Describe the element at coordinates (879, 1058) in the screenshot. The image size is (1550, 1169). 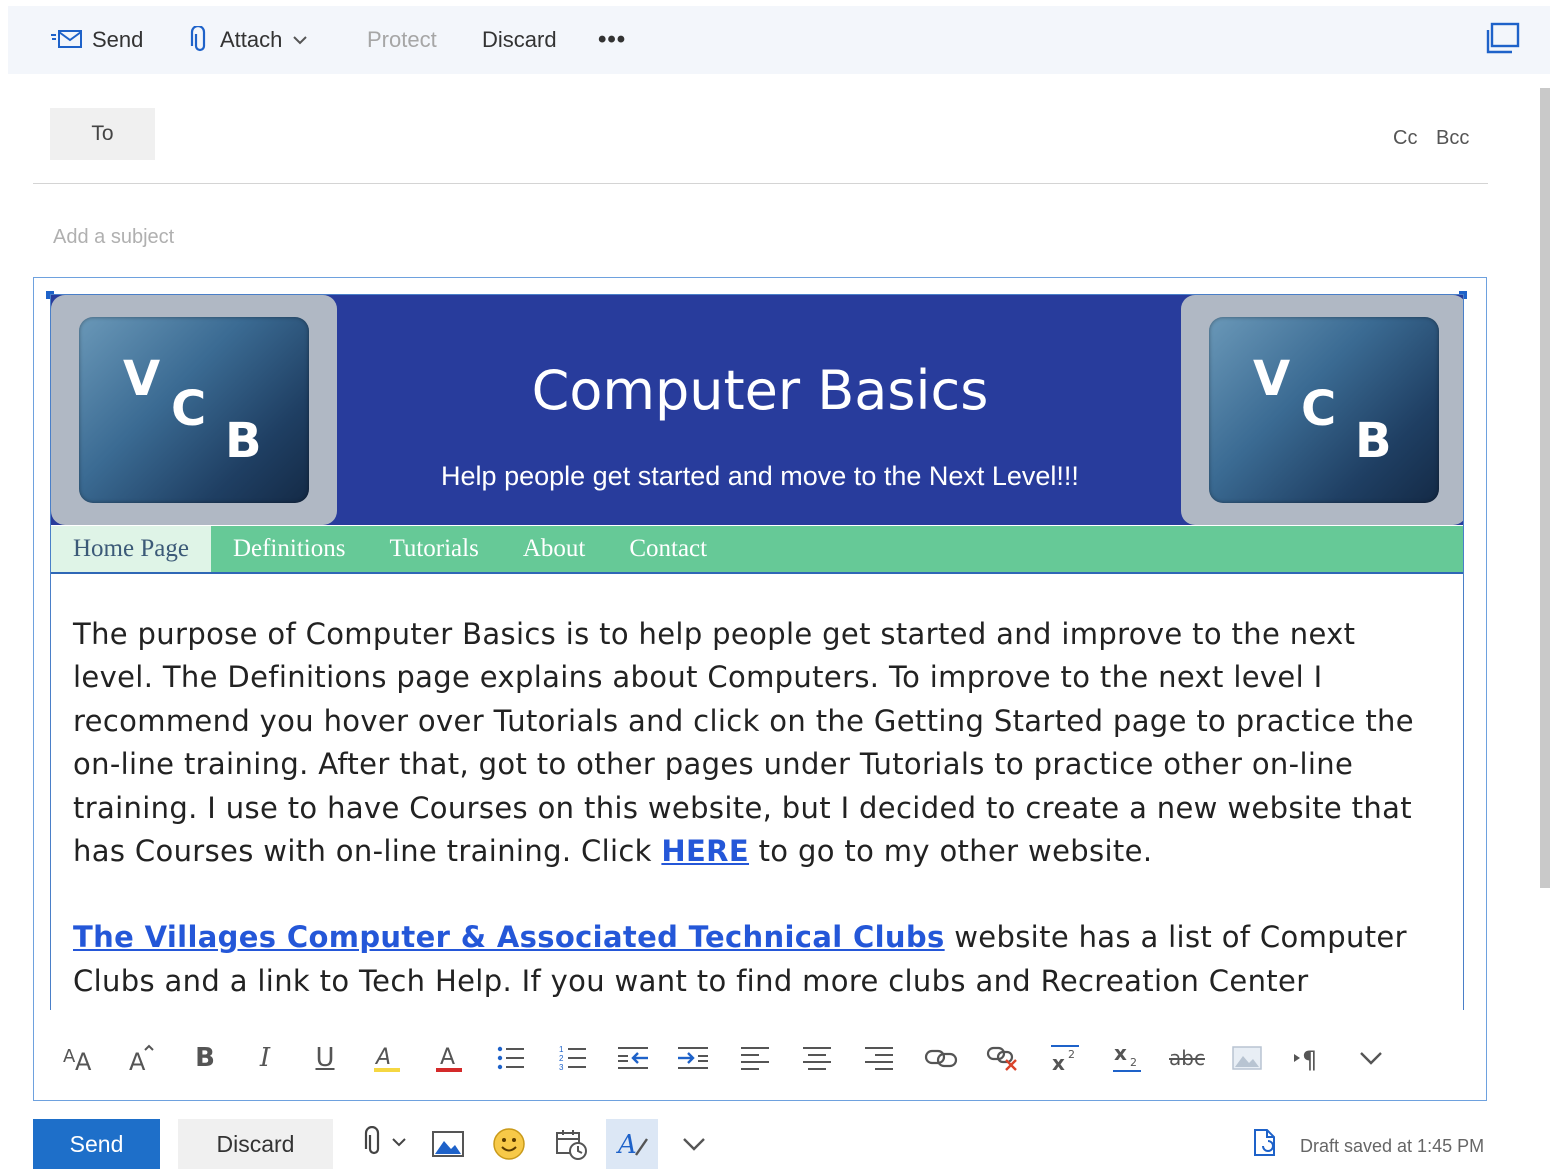
I see `align-right-icon` at that location.